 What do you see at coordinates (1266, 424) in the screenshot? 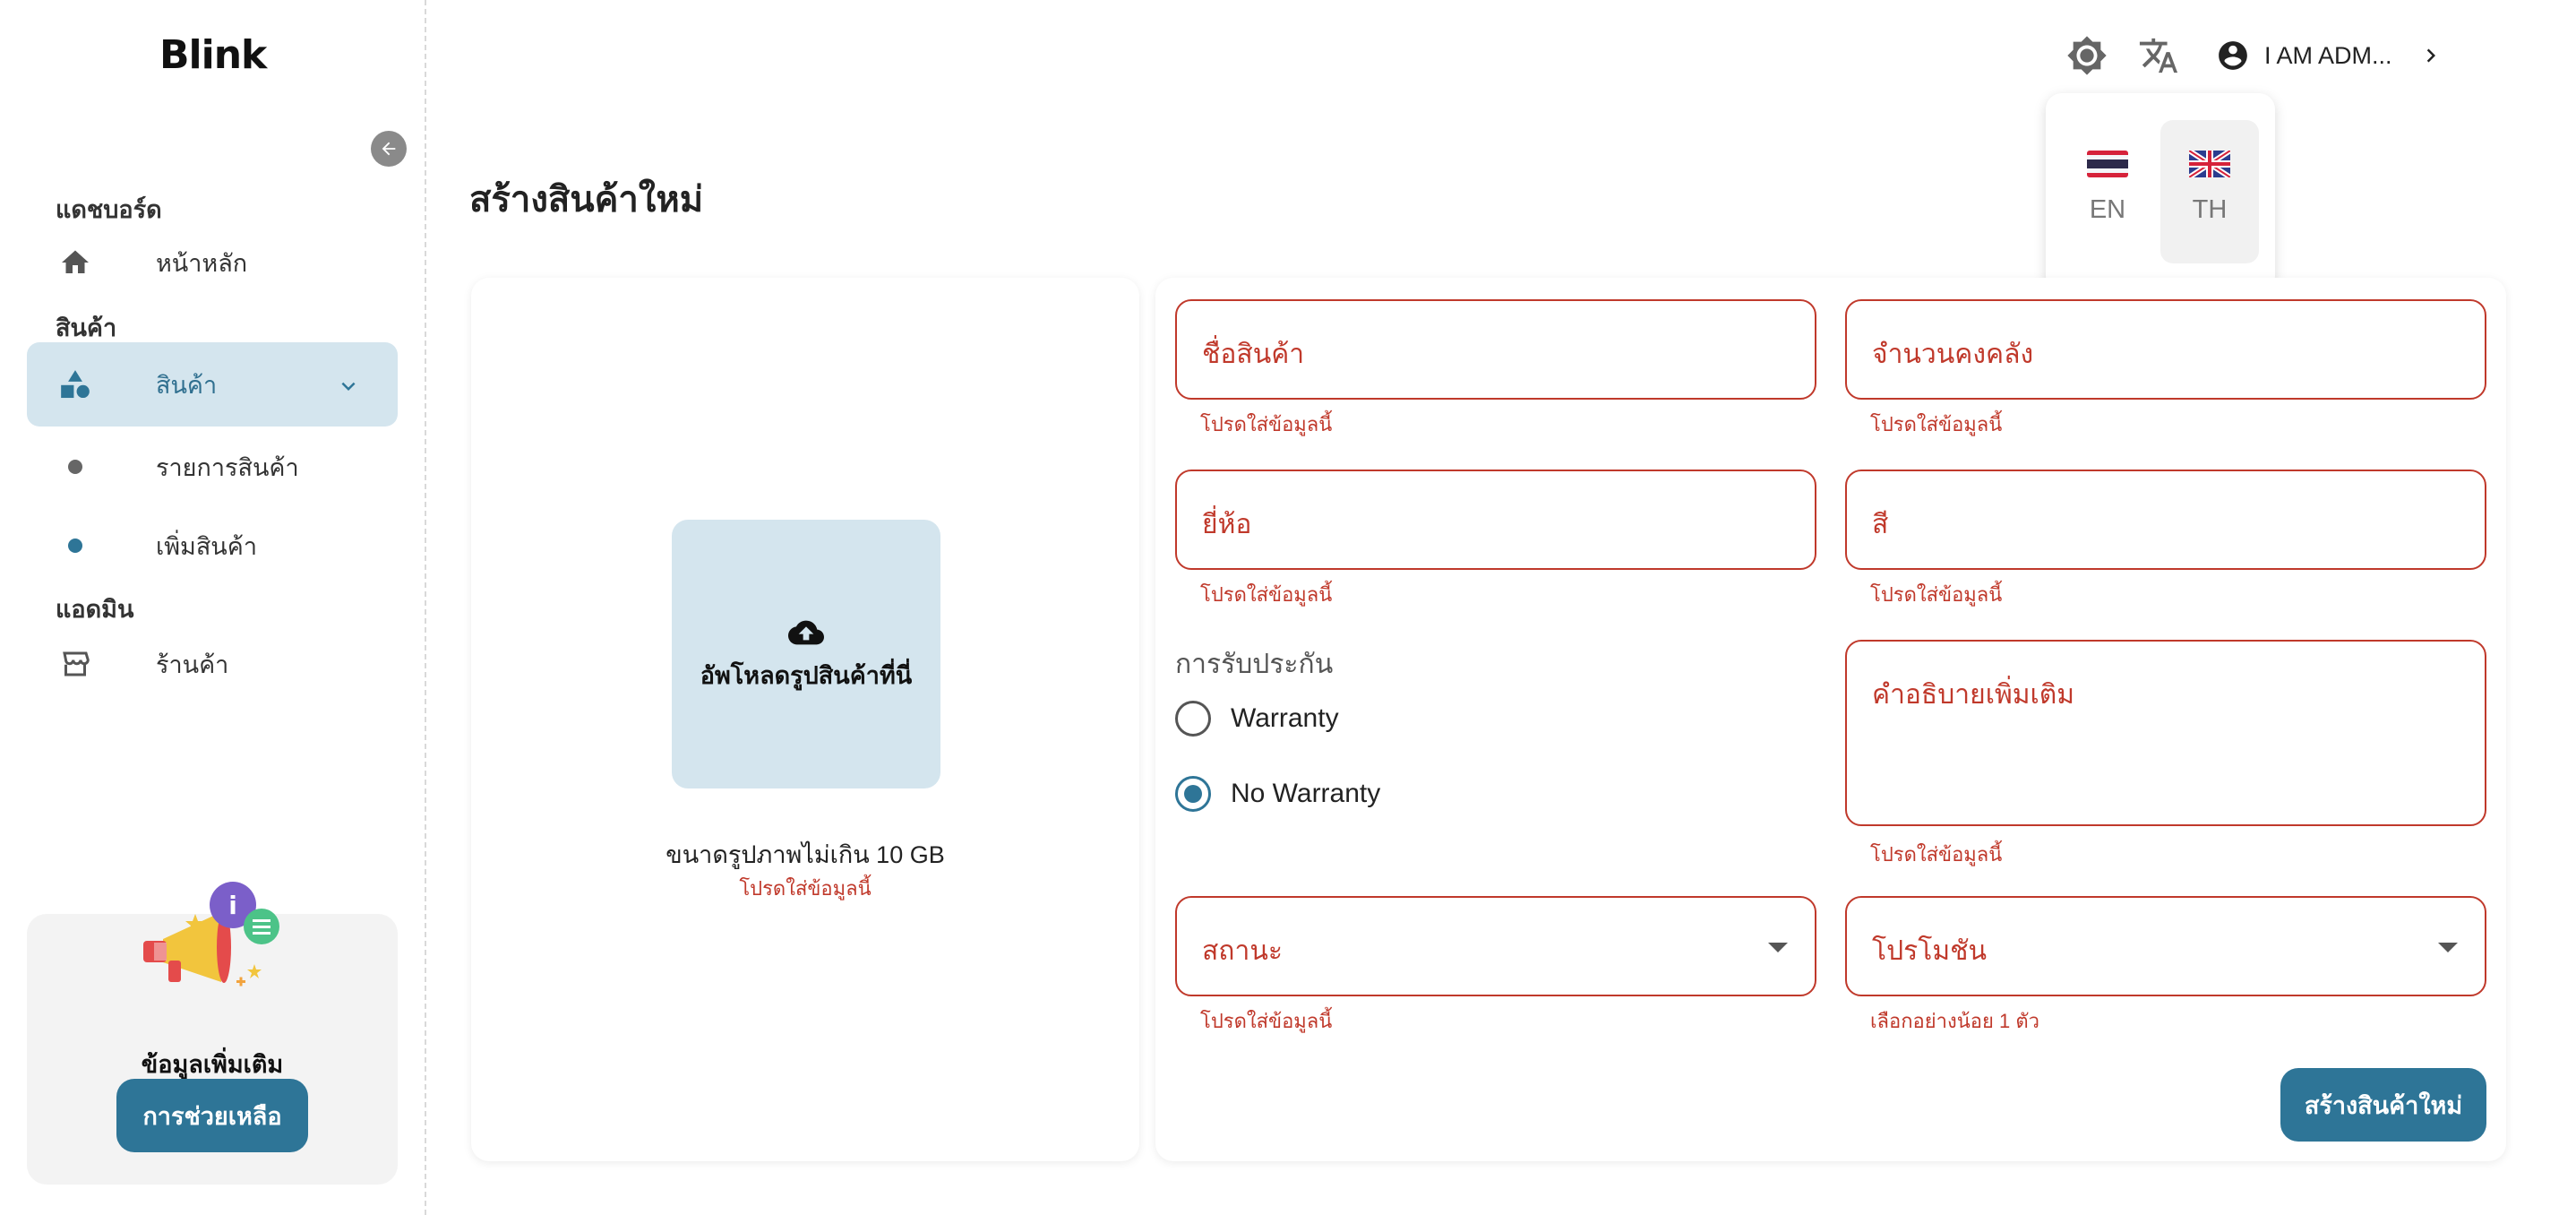
I see `product-name-error: โปรดใส่ข้อมูลนี้` at bounding box center [1266, 424].